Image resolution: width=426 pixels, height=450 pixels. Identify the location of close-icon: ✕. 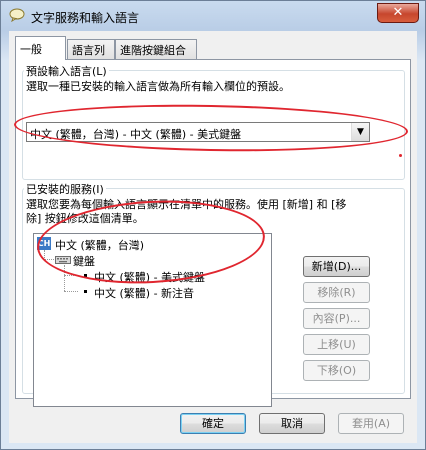
(398, 12).